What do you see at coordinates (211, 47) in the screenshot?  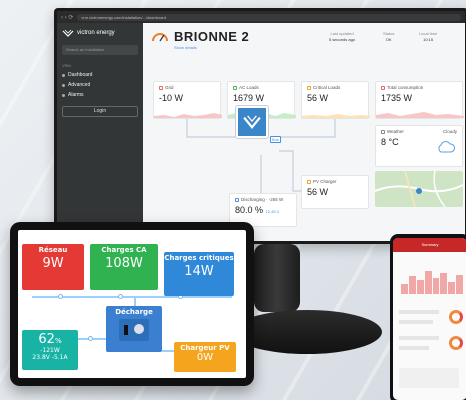 I see `show-details-link: Show details` at bounding box center [211, 47].